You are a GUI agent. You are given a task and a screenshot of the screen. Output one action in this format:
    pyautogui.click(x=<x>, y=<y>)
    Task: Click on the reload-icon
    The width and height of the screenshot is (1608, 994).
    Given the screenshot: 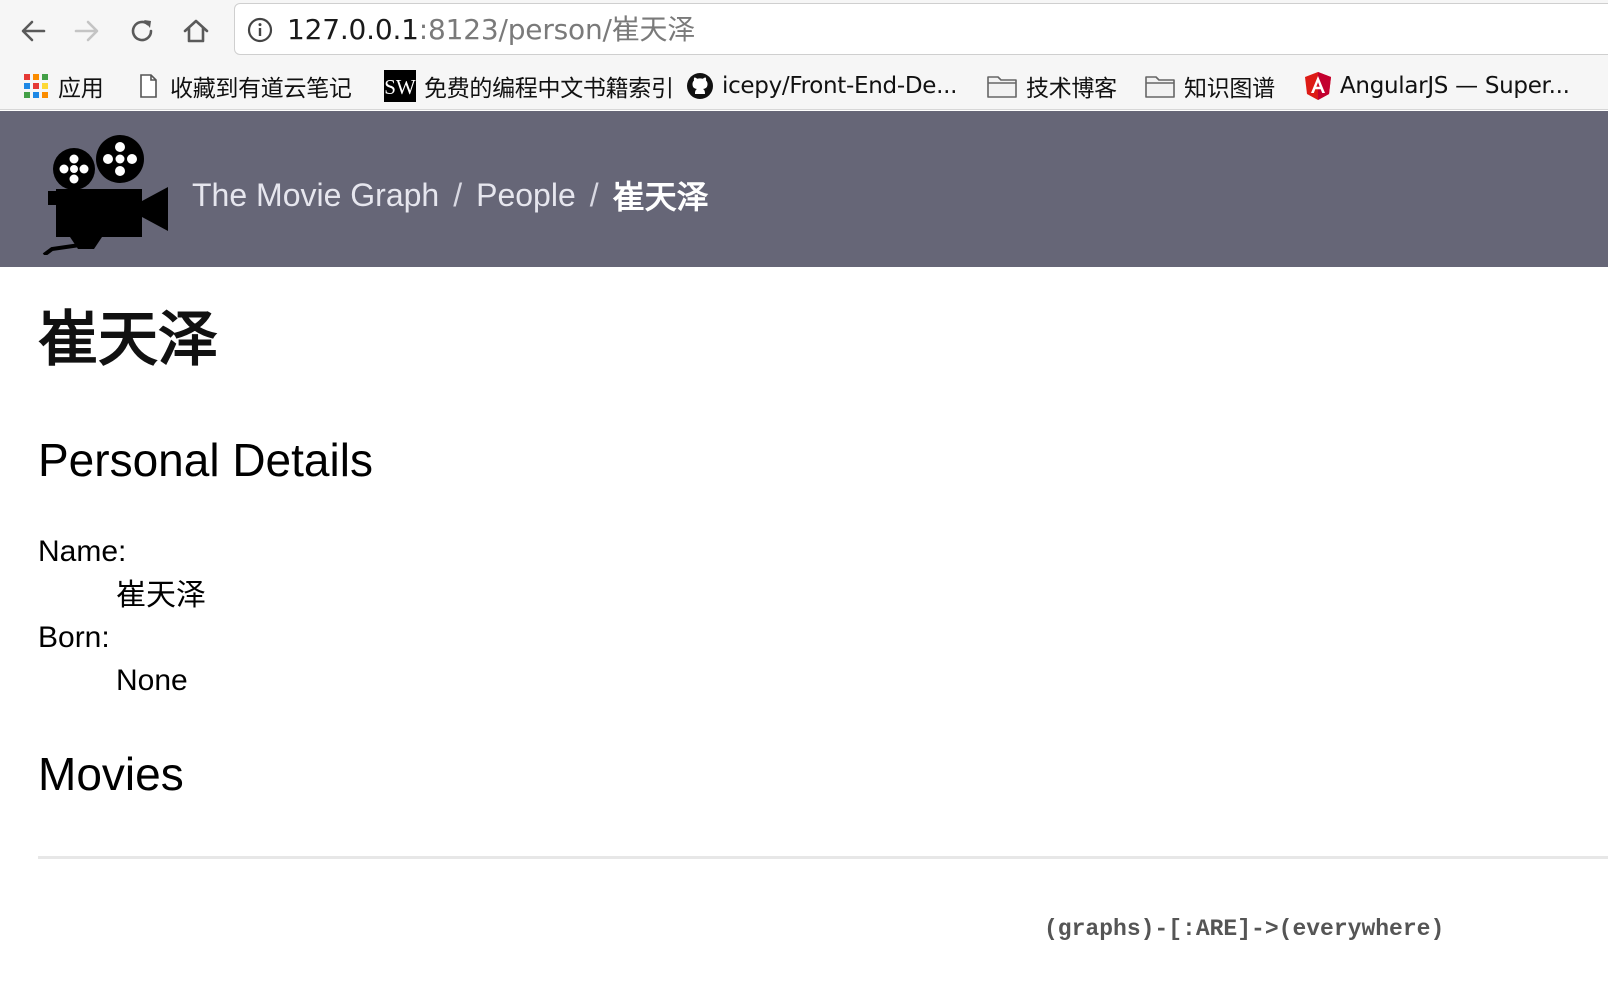 What is the action you would take?
    pyautogui.click(x=142, y=31)
    